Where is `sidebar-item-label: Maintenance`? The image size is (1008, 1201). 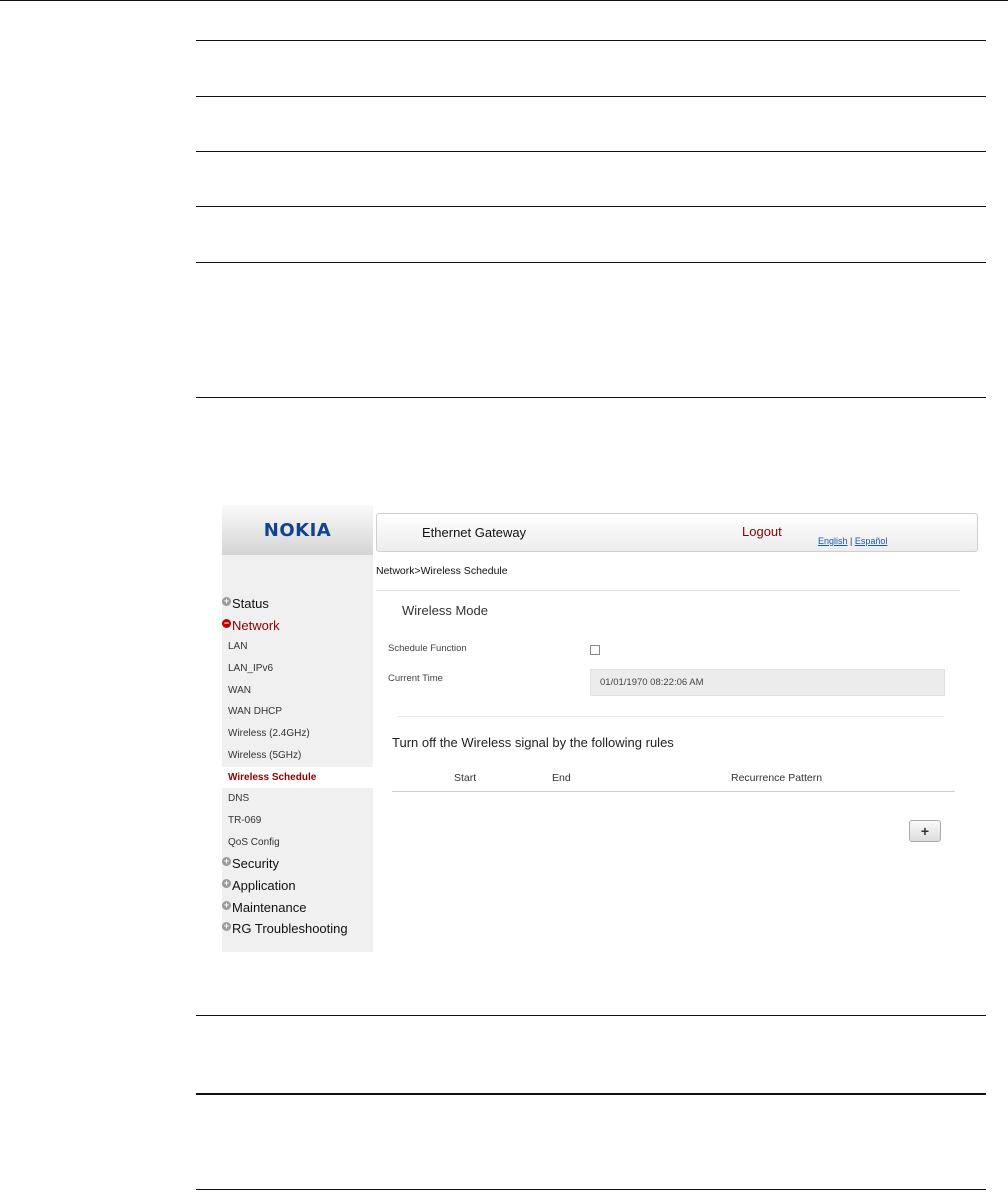
sidebar-item-label: Maintenance is located at coordinates (269, 907).